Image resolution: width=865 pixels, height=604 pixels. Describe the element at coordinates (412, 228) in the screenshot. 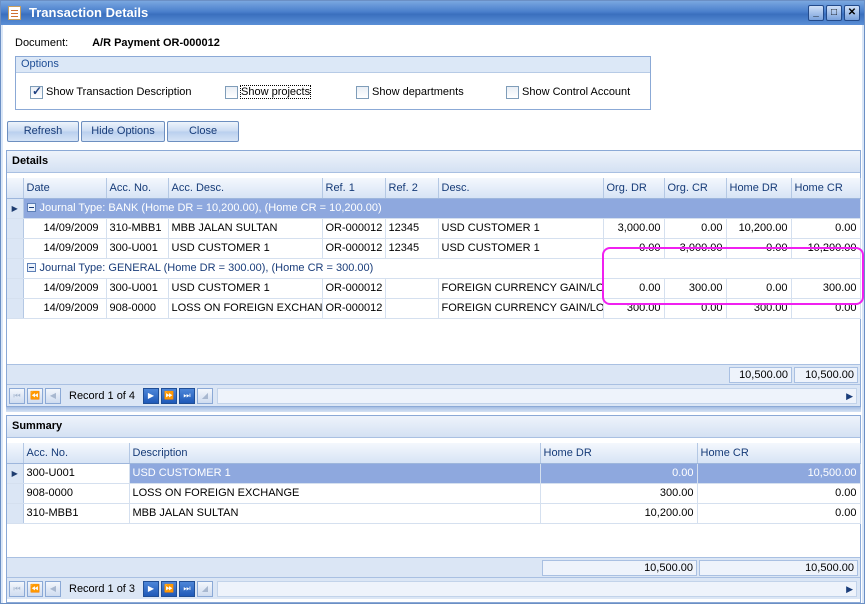

I see `cell-ref2: 12345` at that location.